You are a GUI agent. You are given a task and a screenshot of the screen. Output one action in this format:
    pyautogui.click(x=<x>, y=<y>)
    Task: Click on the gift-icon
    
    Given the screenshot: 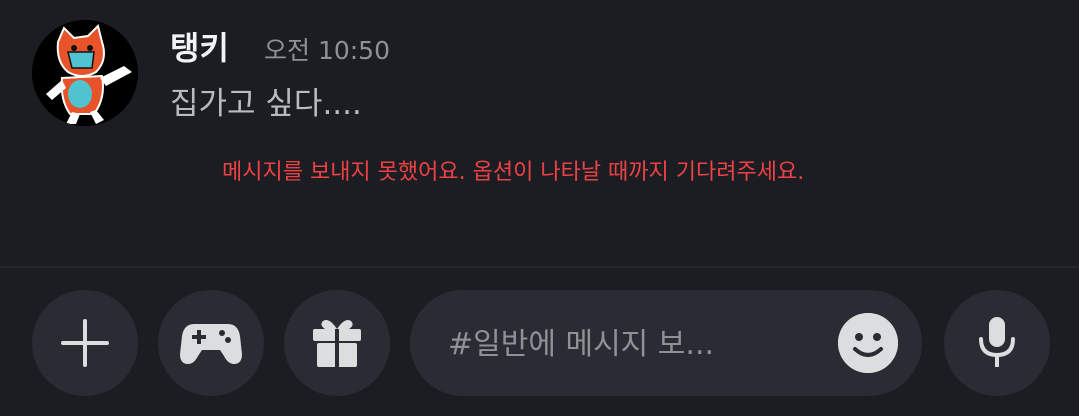 What is the action you would take?
    pyautogui.click(x=337, y=343)
    